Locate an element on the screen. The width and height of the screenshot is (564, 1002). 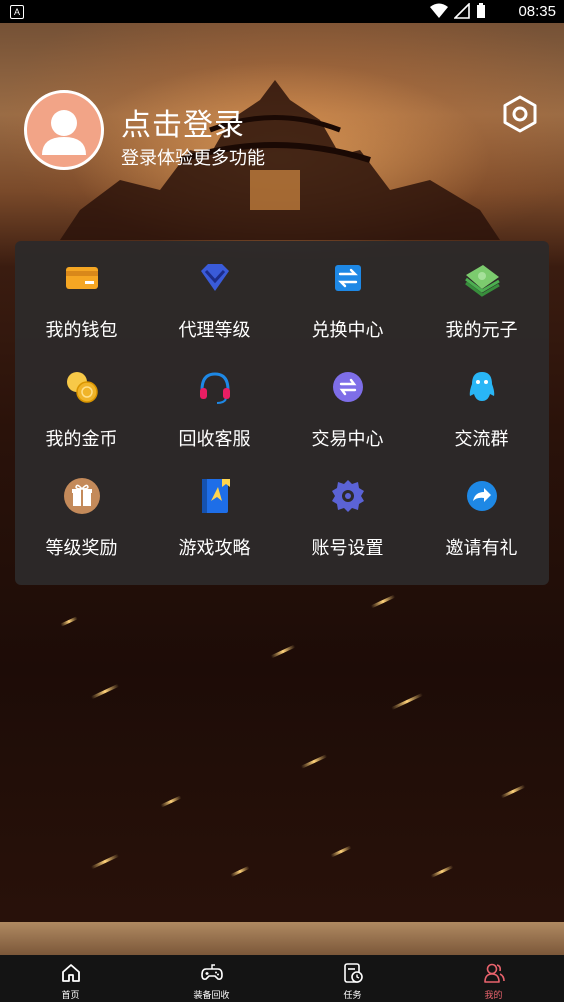
menu-item-group: 交流群 is located at coordinates (481, 400).